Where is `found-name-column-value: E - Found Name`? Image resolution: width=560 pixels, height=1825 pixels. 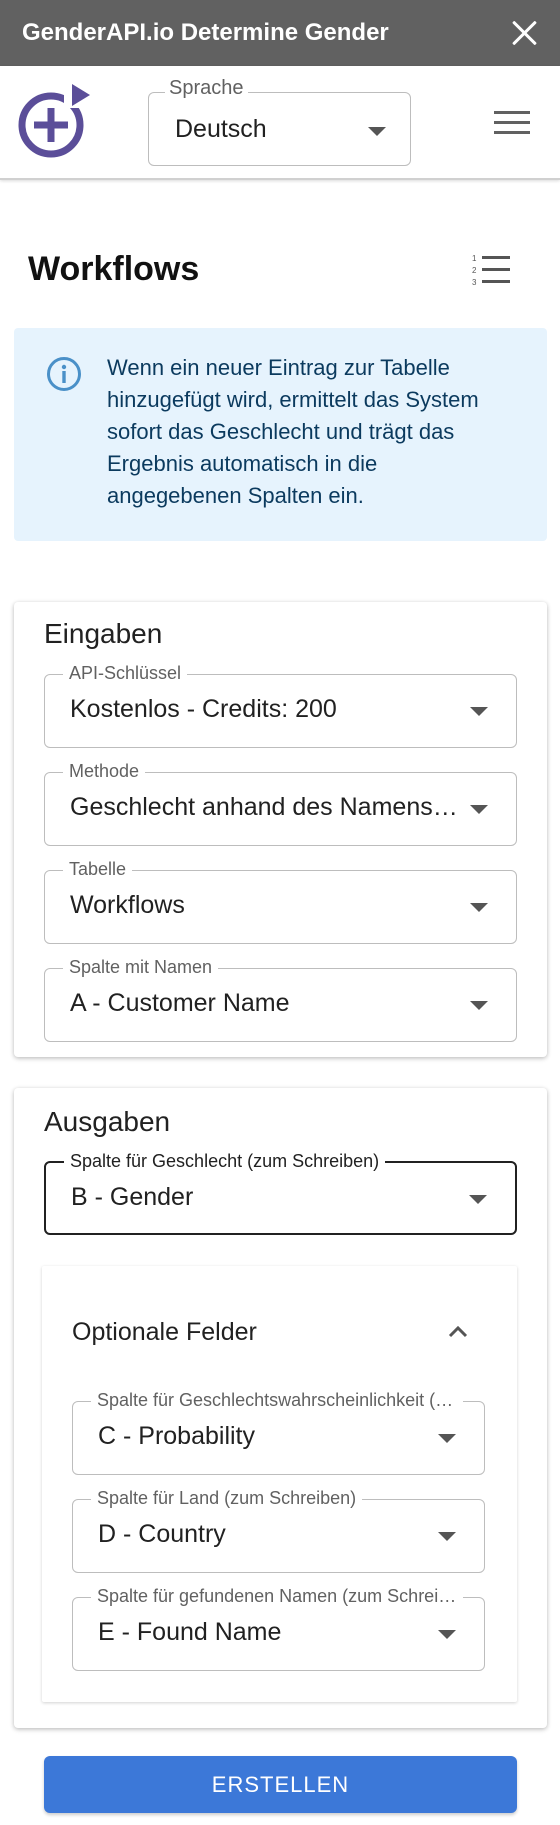
found-name-column-value: E - Found Name is located at coordinates (190, 1632).